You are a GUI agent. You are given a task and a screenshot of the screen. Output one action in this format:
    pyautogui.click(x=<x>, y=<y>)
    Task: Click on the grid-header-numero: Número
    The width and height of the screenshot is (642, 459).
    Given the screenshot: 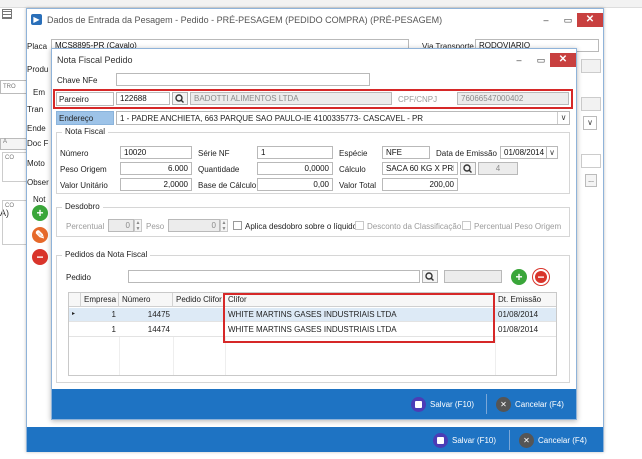 What is the action you would take?
    pyautogui.click(x=146, y=300)
    